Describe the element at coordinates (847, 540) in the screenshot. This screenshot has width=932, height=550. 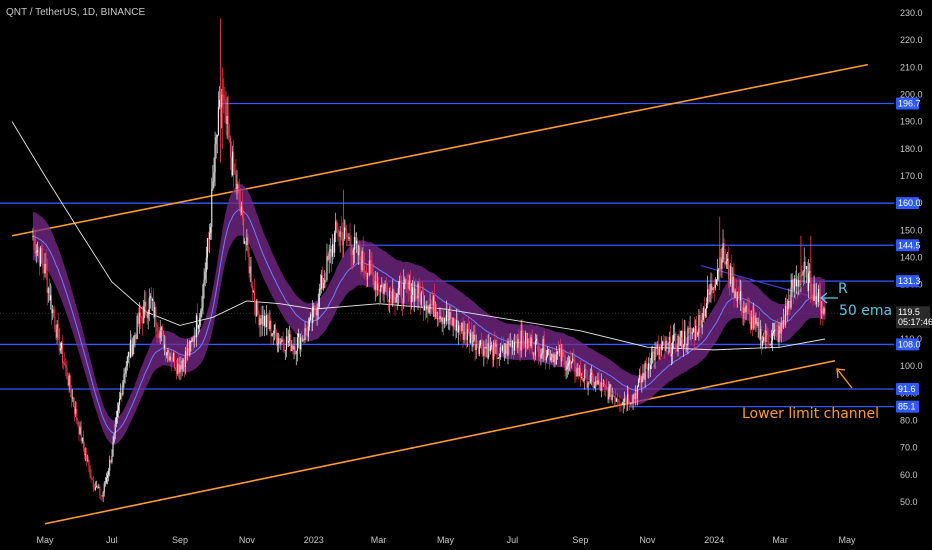
I see `x-tick-label: May` at that location.